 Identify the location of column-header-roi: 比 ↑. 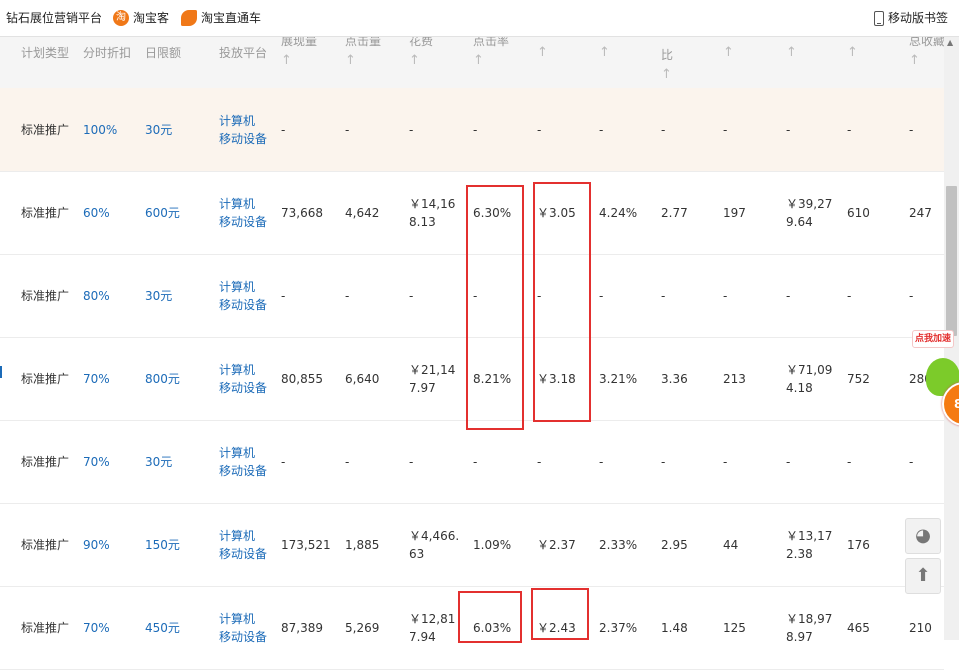
(667, 63).